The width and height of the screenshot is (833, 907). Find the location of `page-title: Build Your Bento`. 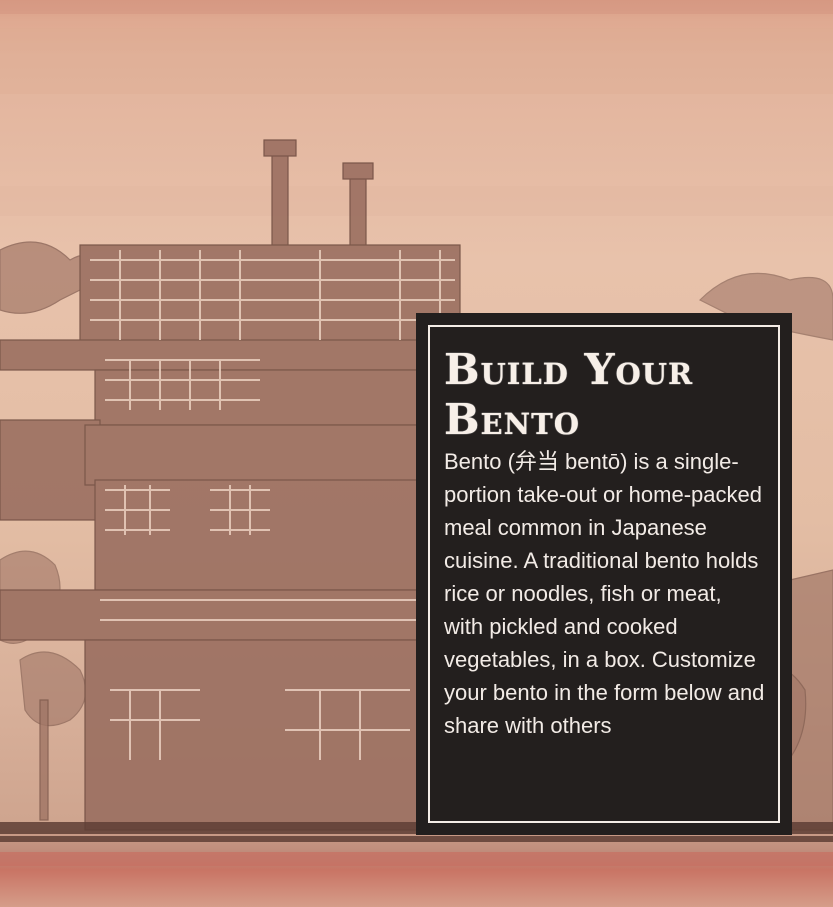

page-title: Build Your Bento is located at coordinates (569, 394).